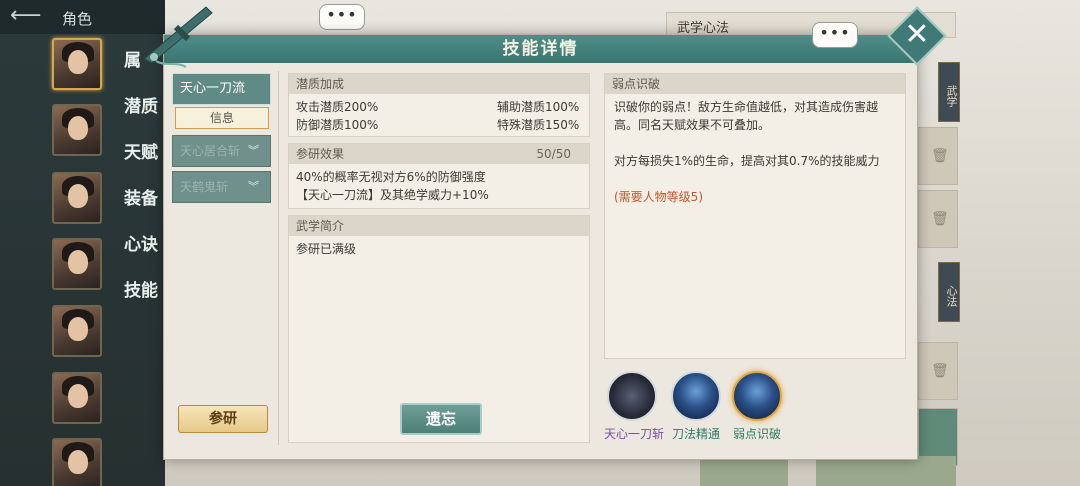 The height and width of the screenshot is (486, 1080). What do you see at coordinates (77, 19) in the screenshot?
I see `page-title: 角色` at bounding box center [77, 19].